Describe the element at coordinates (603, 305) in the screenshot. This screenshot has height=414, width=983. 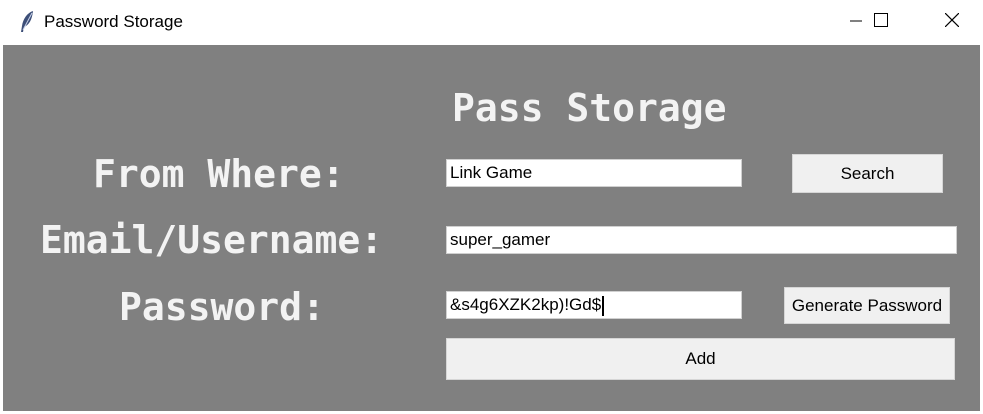
I see `text-cursor` at that location.